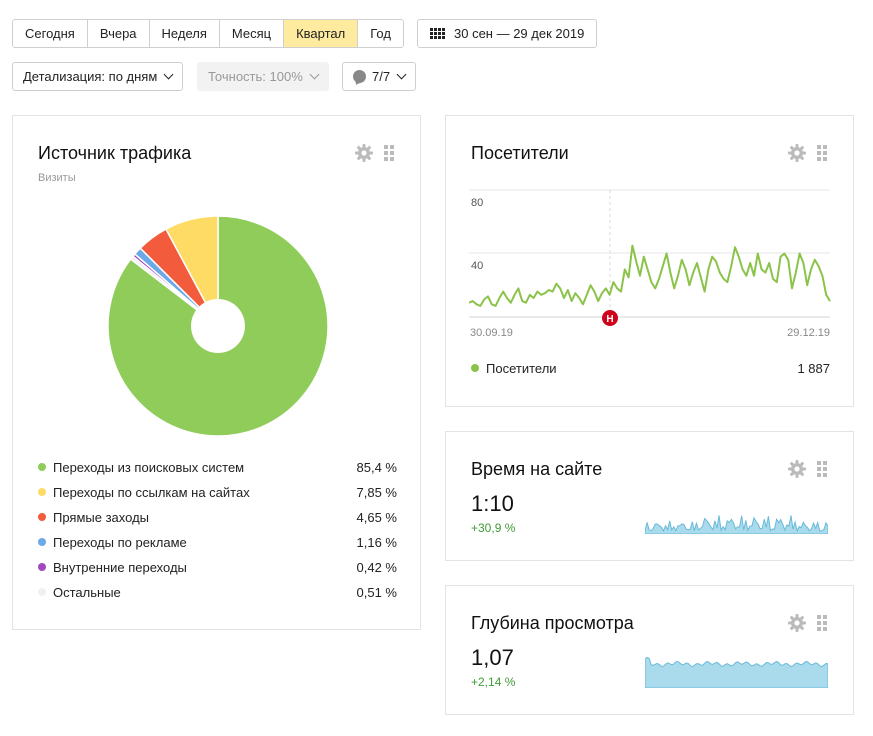 Image resolution: width=873 pixels, height=736 pixels. Describe the element at coordinates (650, 368) in the screenshot. I see `legend-item-visitors: Посетители 1 887` at that location.